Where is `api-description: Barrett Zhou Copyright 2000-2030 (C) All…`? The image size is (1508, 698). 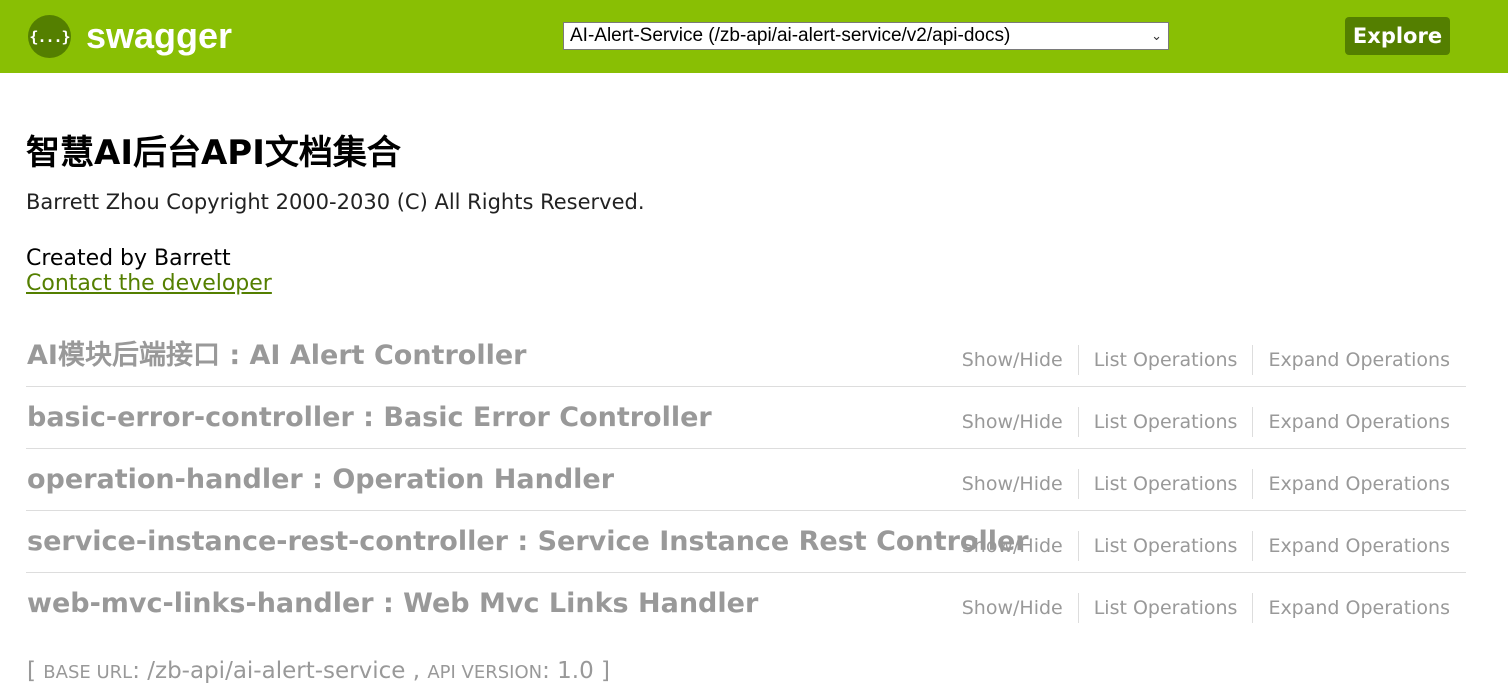
api-description: Barrett Zhou Copyright 2000-2030 (C) All… is located at coordinates (335, 202).